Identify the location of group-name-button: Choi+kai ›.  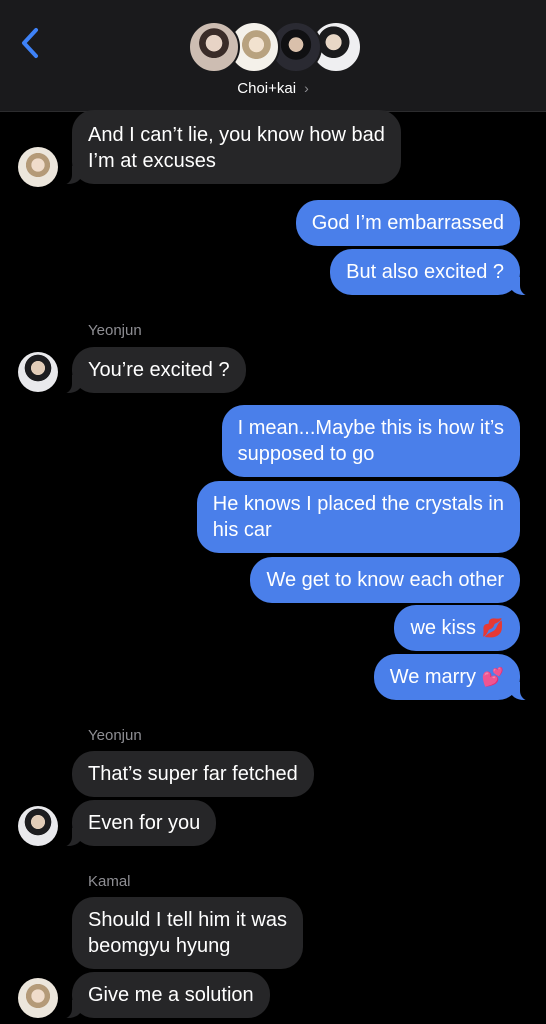
(273, 88).